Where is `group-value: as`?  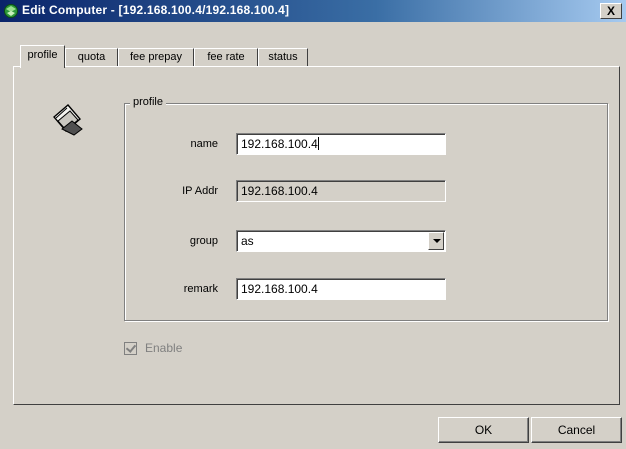
group-value: as is located at coordinates (247, 241).